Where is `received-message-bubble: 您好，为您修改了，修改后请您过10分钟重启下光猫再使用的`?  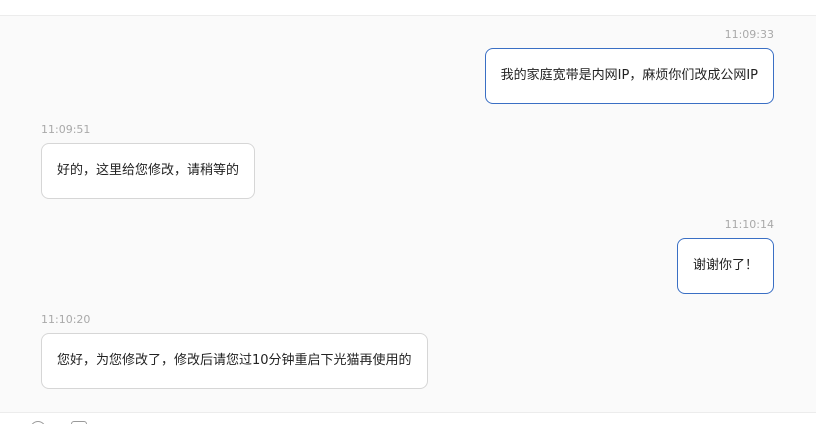
received-message-bubble: 您好，为您修改了，修改后请您过10分钟重启下光猫再使用的 is located at coordinates (234, 361).